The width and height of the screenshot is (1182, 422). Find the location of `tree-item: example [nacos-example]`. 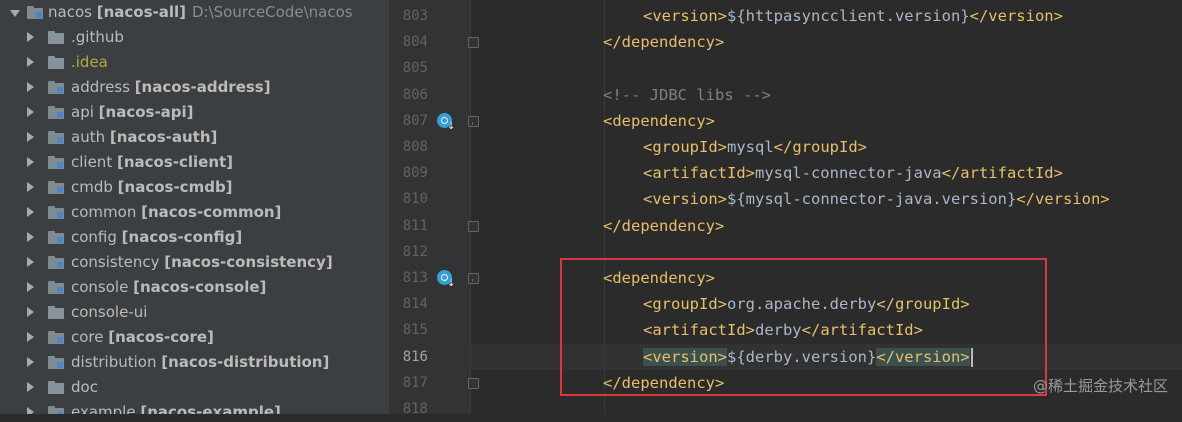

tree-item: example [nacos-example] is located at coordinates (191, 407).